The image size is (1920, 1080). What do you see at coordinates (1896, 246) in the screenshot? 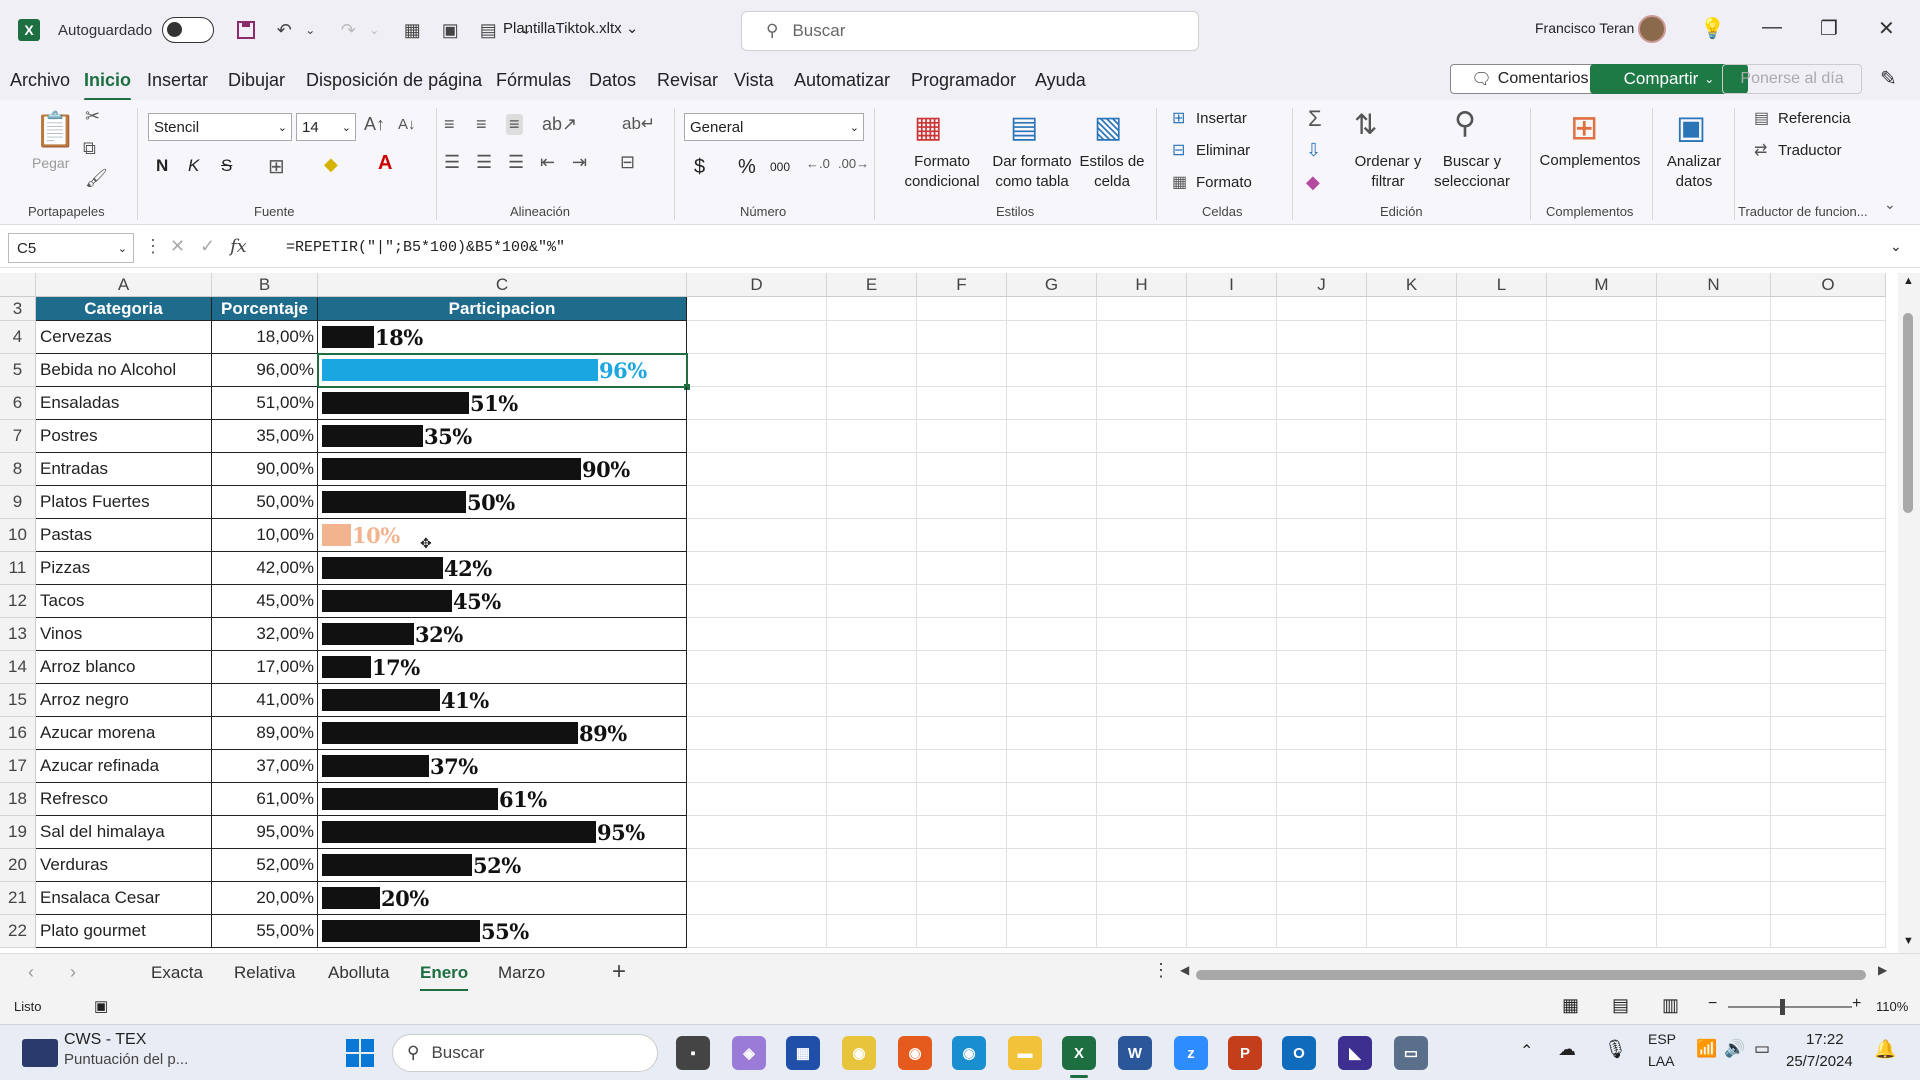
I see `expand-formula-icon: ⌄` at bounding box center [1896, 246].